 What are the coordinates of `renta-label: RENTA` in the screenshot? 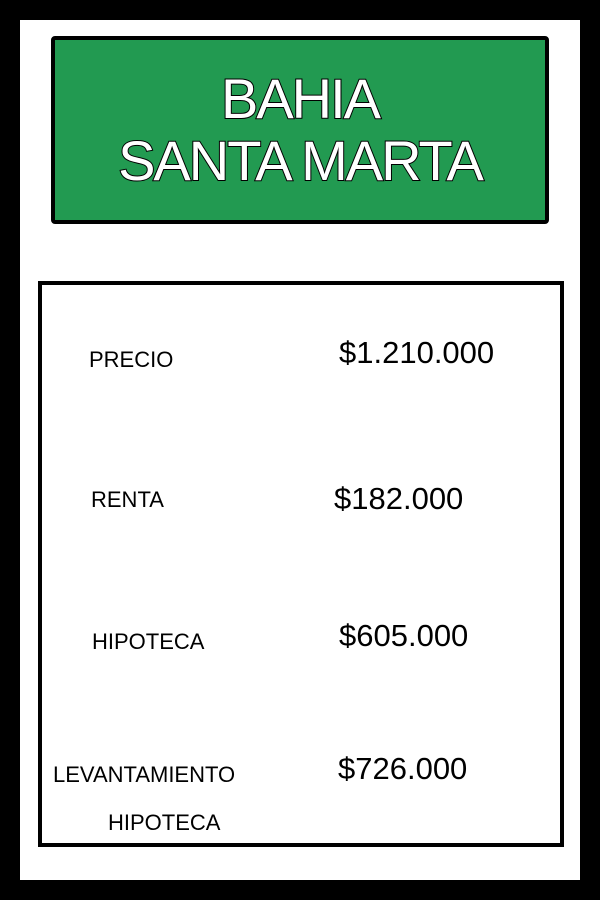 It's located at (127, 499).